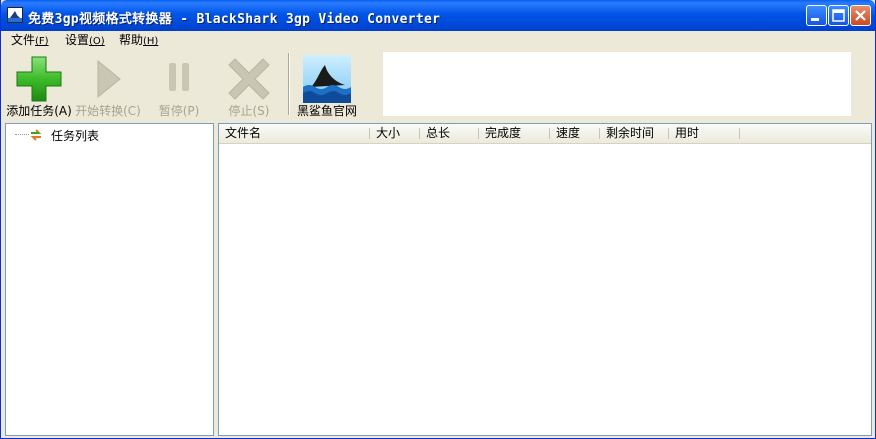  What do you see at coordinates (395, 133) in the screenshot?
I see `column-size: 大小` at bounding box center [395, 133].